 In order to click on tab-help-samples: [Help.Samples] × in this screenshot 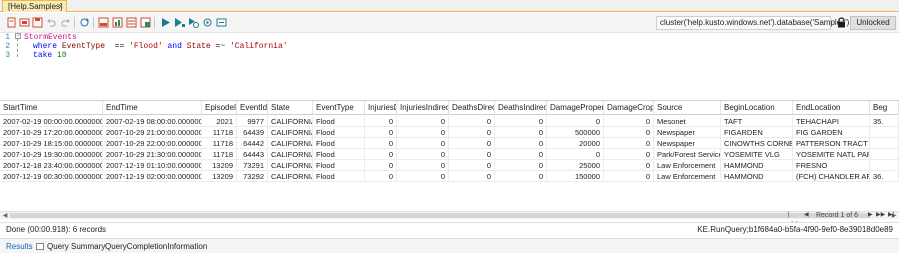, I will do `click(34, 6)`.